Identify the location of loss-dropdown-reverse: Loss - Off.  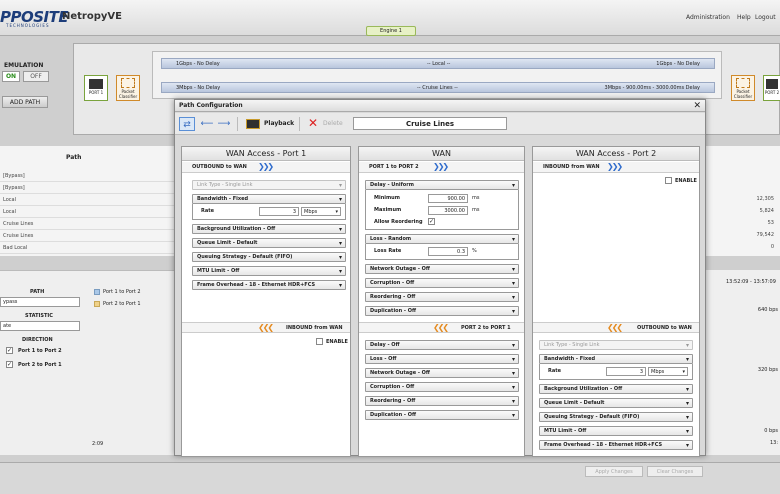
(442, 359).